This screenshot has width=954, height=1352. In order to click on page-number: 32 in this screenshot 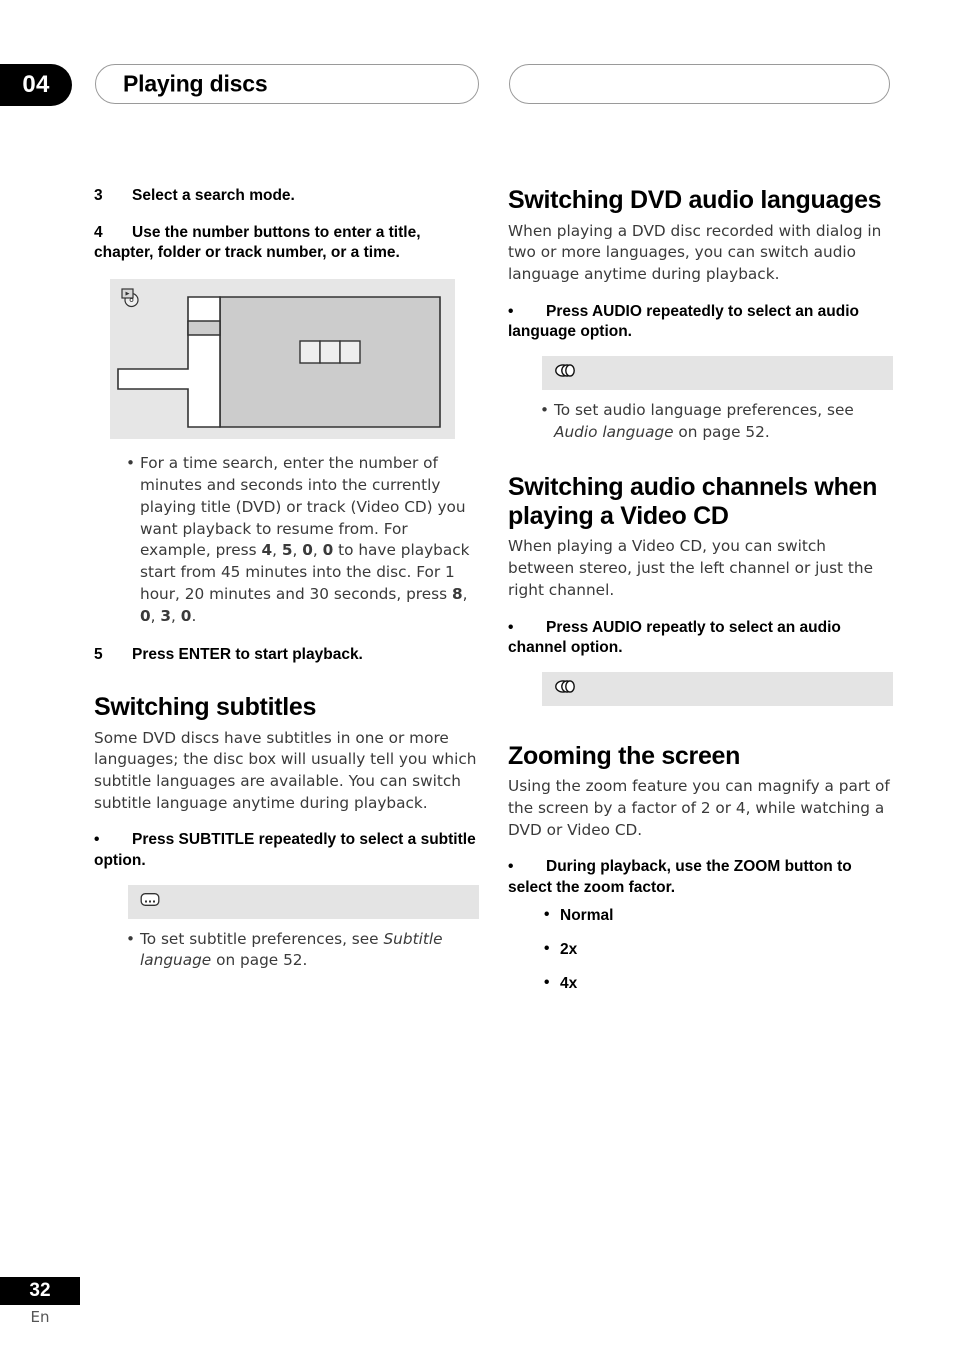, I will do `click(40, 1291)`.